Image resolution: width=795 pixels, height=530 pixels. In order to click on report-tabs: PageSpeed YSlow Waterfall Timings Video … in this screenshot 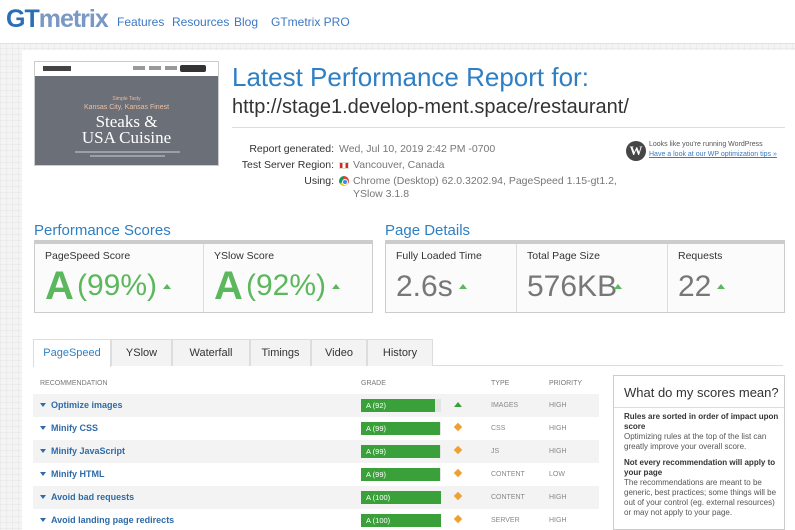, I will do `click(408, 353)`.